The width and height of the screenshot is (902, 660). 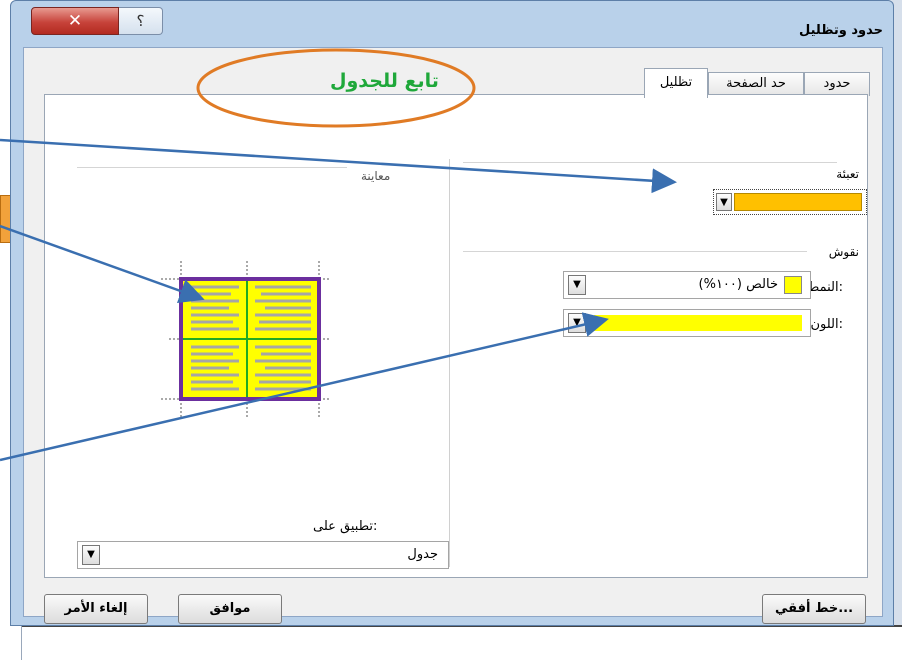 I want to click on style-dropdown-arrow: ▼, so click(x=577, y=285).